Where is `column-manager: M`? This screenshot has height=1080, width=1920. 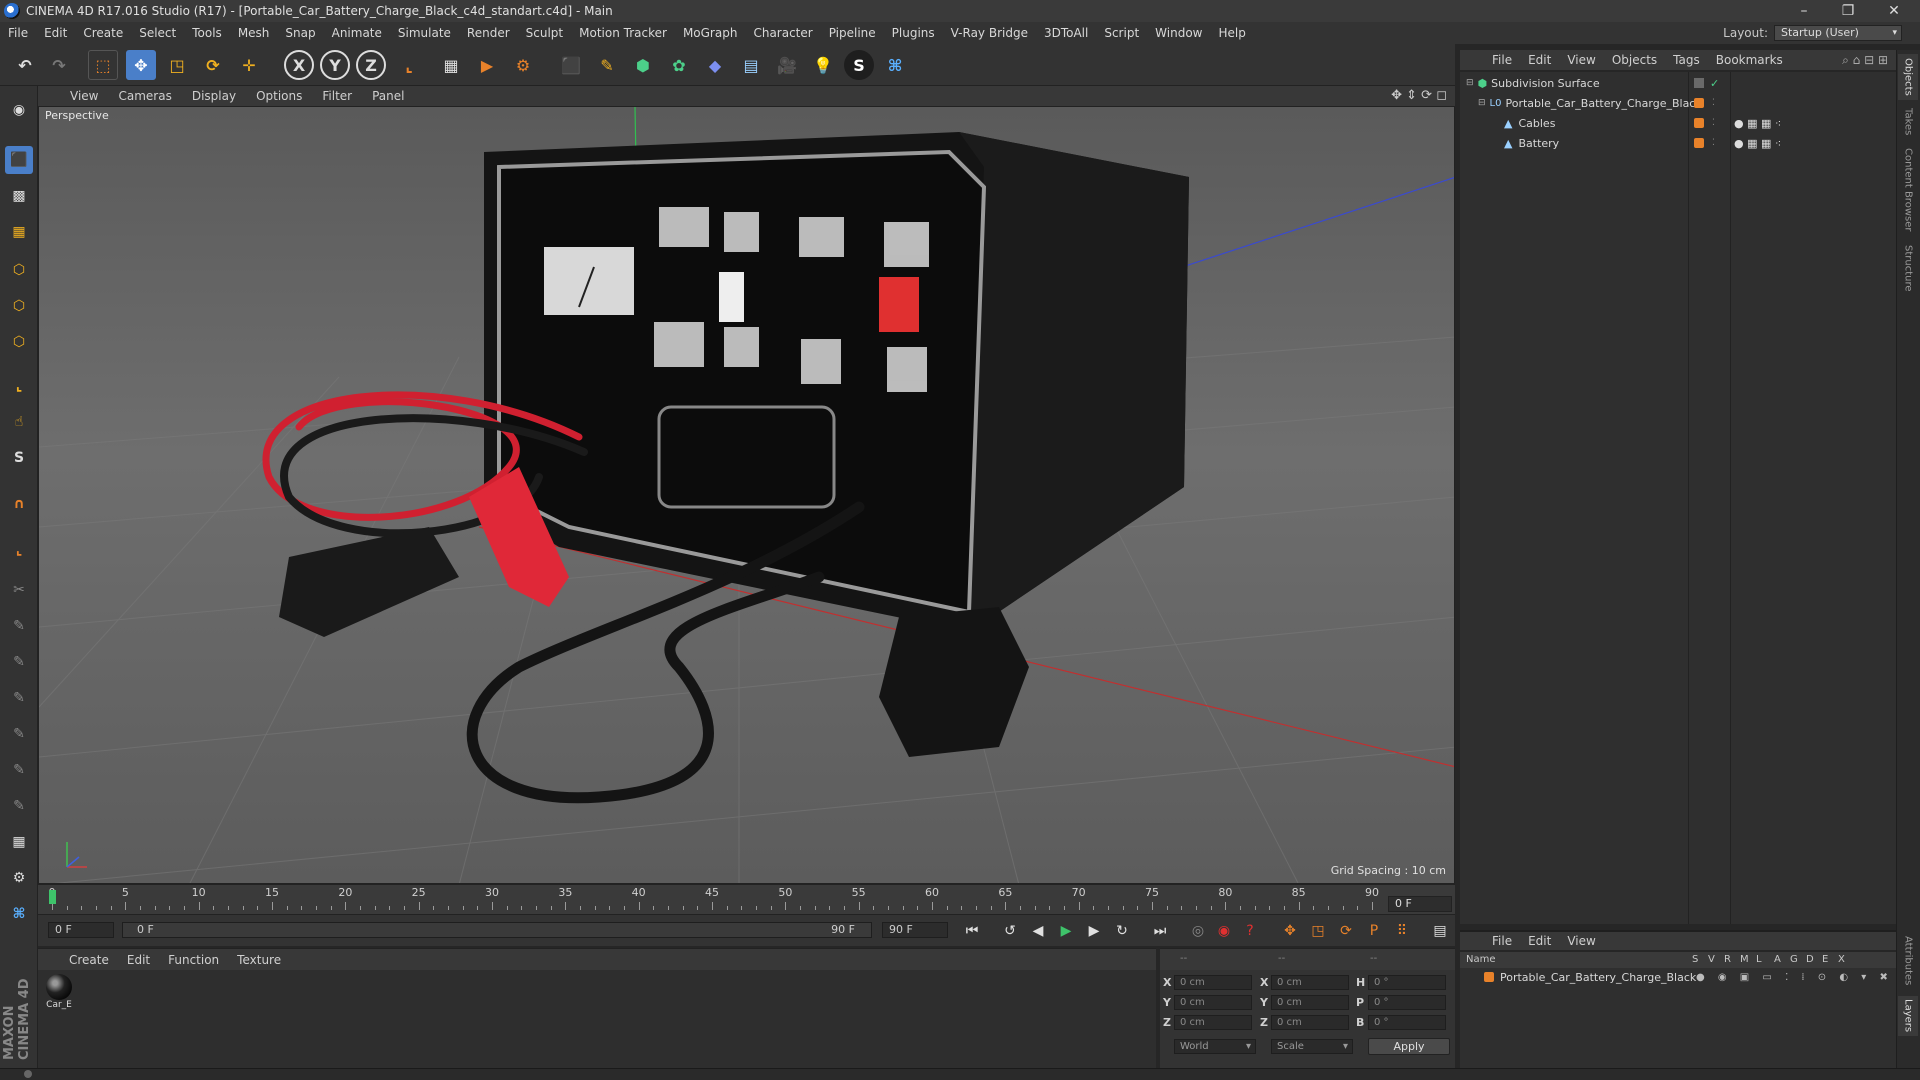
column-manager: M is located at coordinates (1744, 959).